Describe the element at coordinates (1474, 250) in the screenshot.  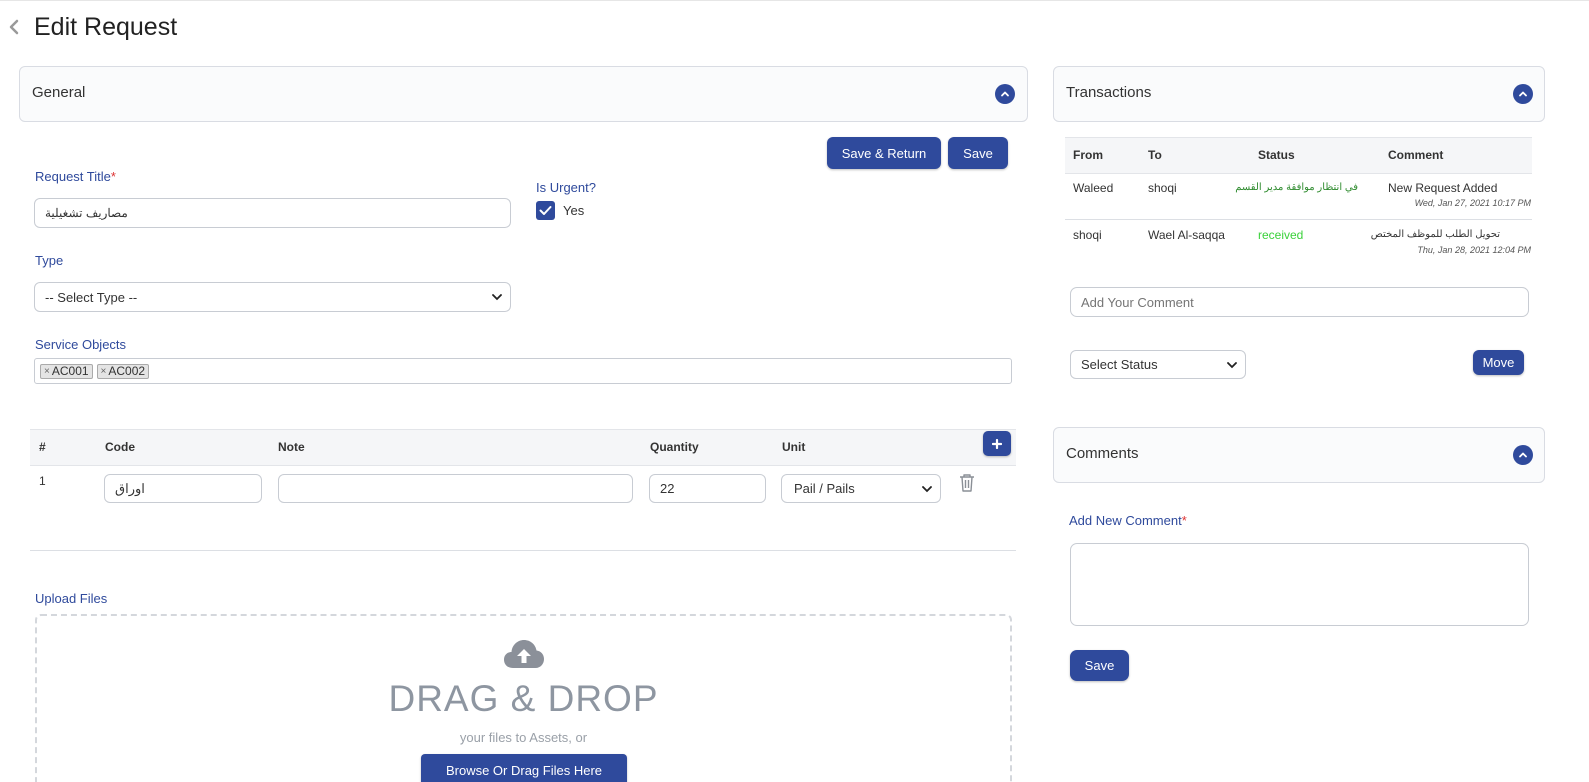
I see `tx-row-date: Thu, Jan 28, 2021 12:04 PM` at that location.